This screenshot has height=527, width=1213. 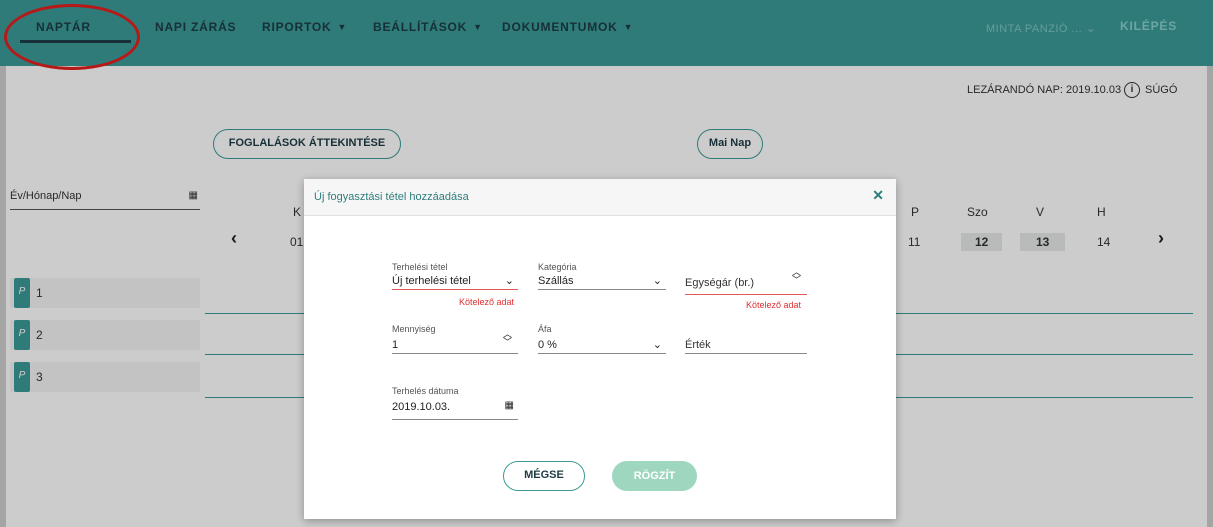 I want to click on vat-select: Áfa 0 % ⌄, so click(x=602, y=339).